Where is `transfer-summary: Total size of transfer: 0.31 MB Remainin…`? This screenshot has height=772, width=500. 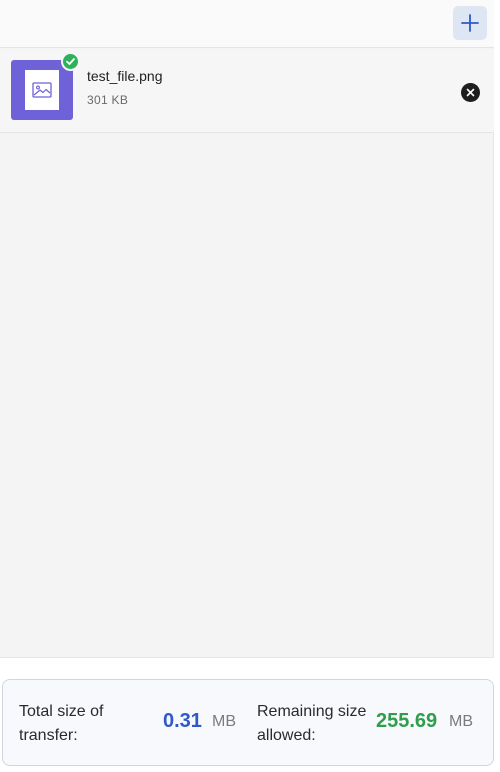
transfer-summary: Total size of transfer: 0.31 MB Remainin… is located at coordinates (248, 722).